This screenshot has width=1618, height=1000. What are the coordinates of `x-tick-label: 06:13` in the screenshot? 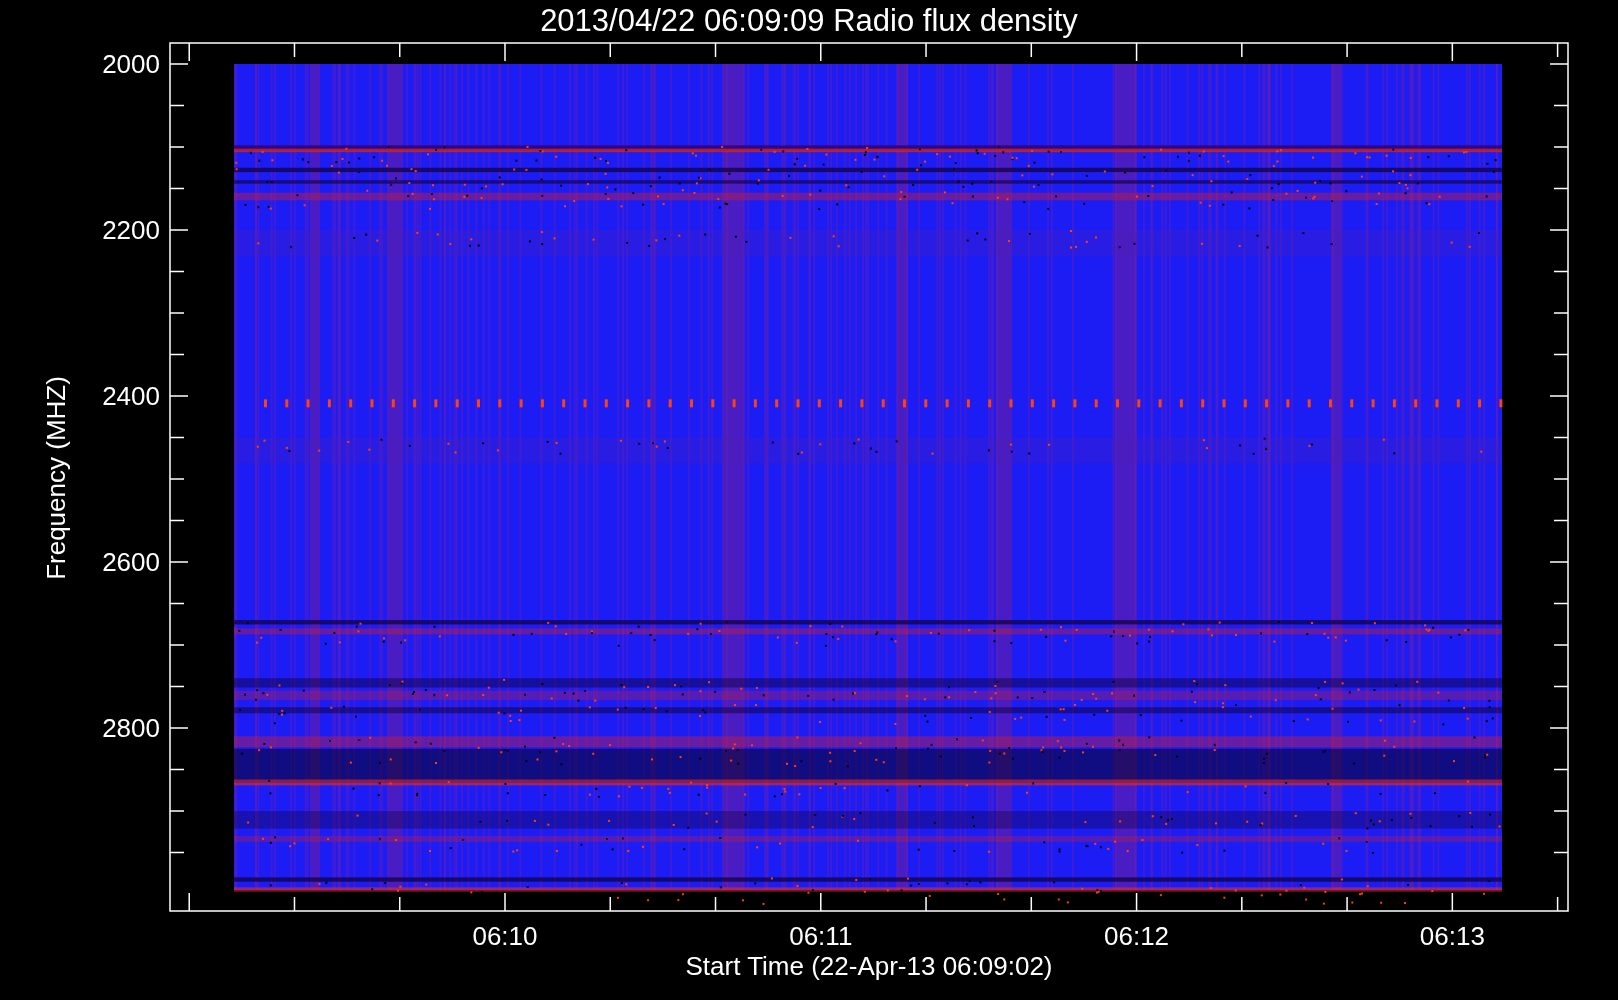 It's located at (1452, 936).